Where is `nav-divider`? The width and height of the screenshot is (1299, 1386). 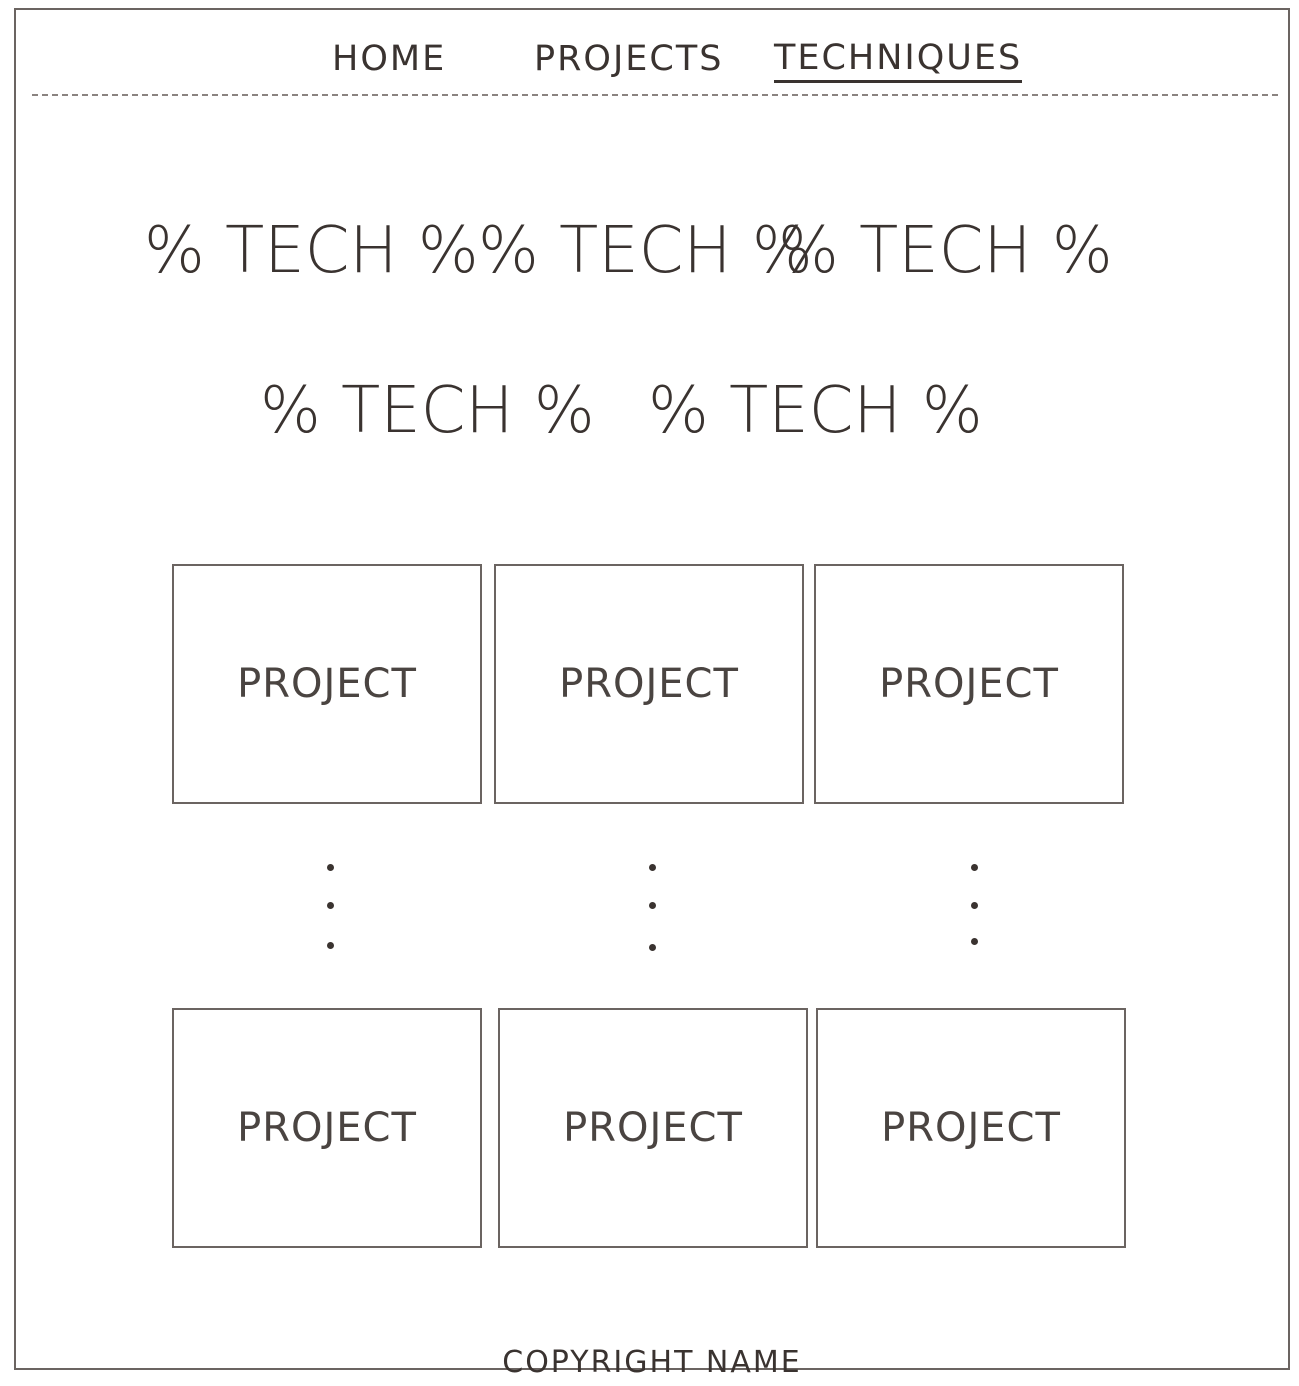 nav-divider is located at coordinates (655, 95).